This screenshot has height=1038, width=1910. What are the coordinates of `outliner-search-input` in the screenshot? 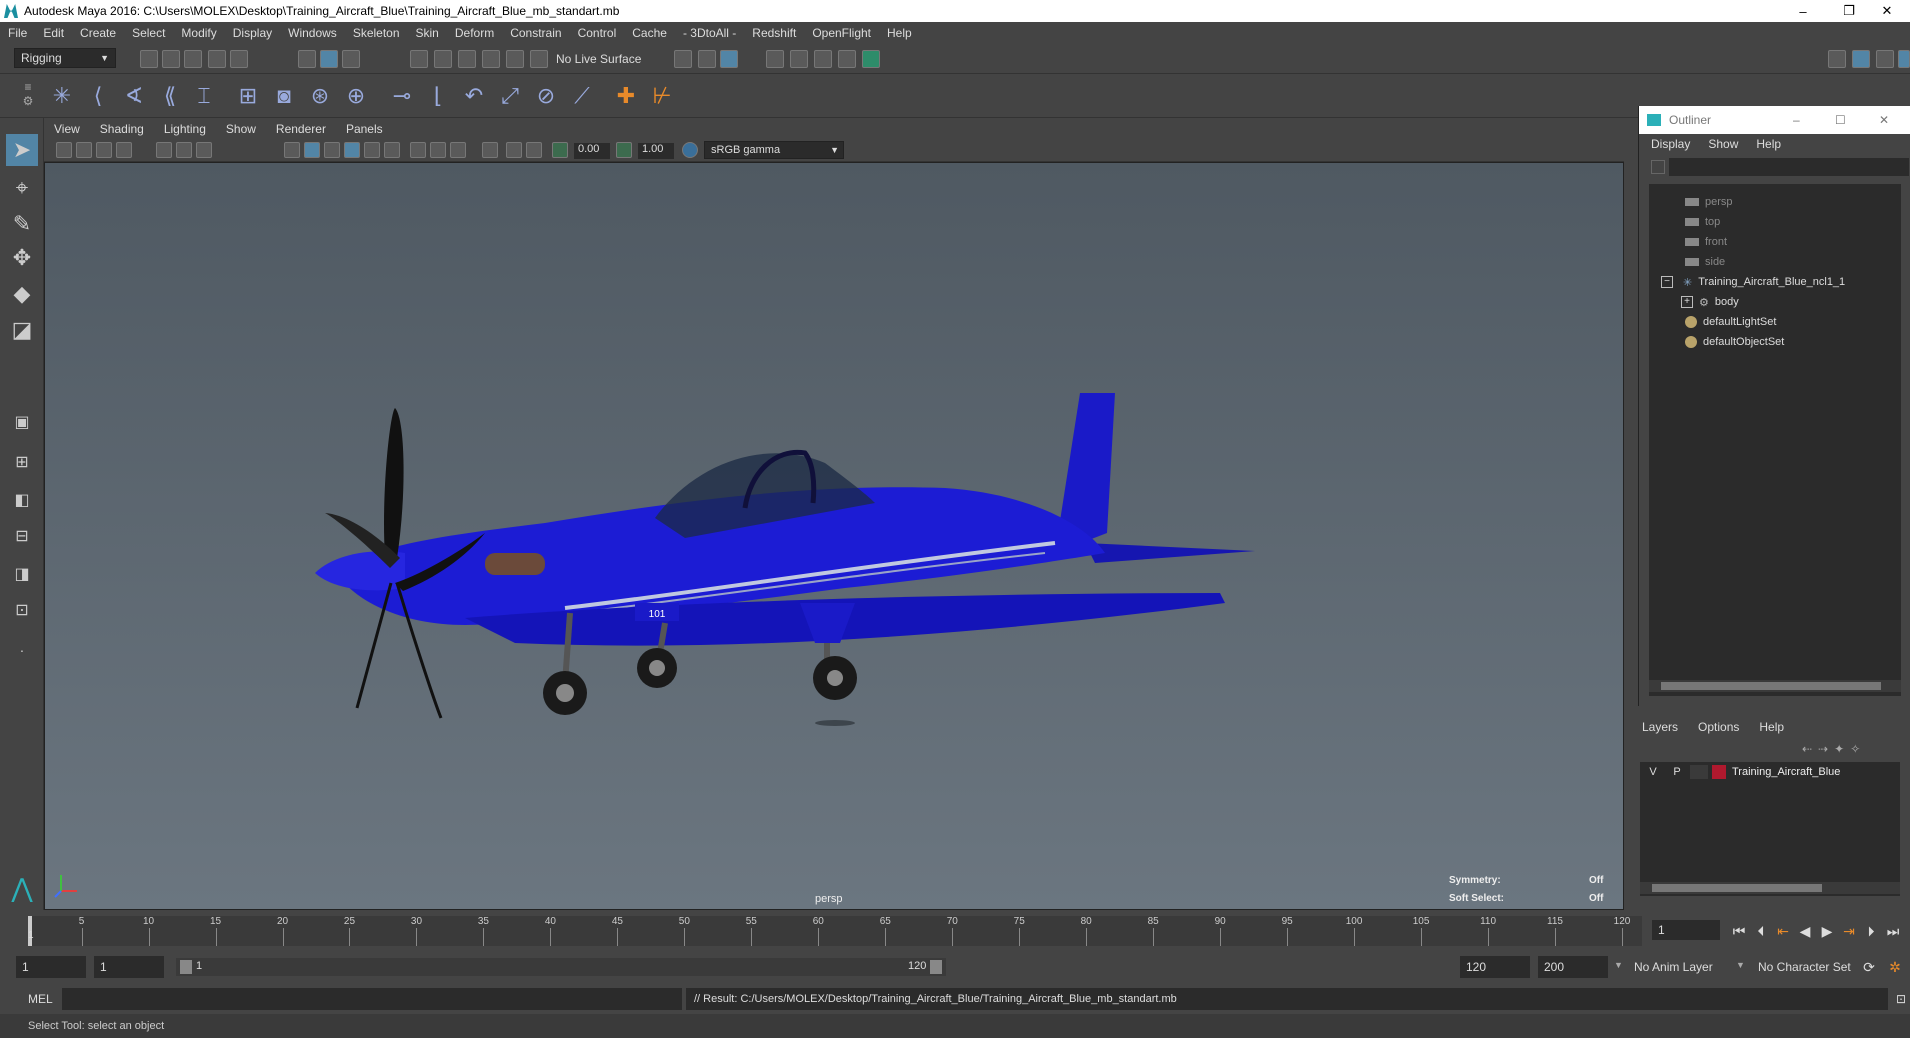 It's located at (1789, 167).